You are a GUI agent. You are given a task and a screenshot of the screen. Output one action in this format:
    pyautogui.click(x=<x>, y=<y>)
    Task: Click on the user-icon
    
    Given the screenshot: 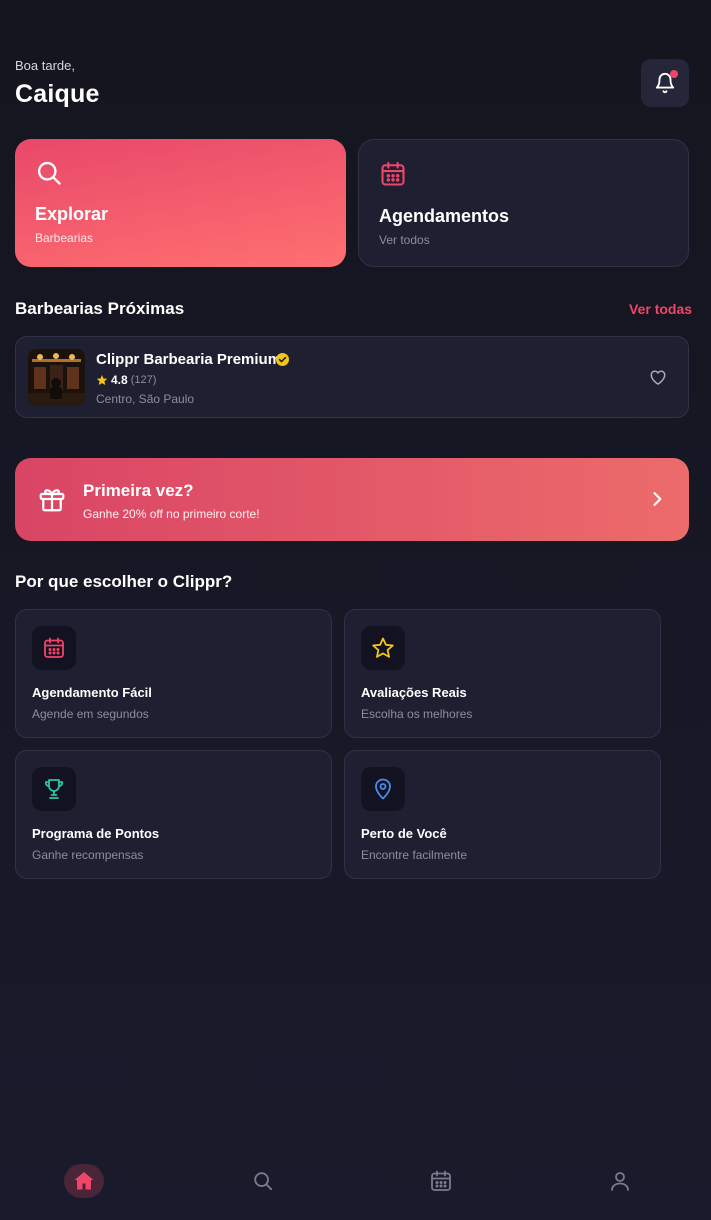 What is the action you would take?
    pyautogui.click(x=620, y=1181)
    